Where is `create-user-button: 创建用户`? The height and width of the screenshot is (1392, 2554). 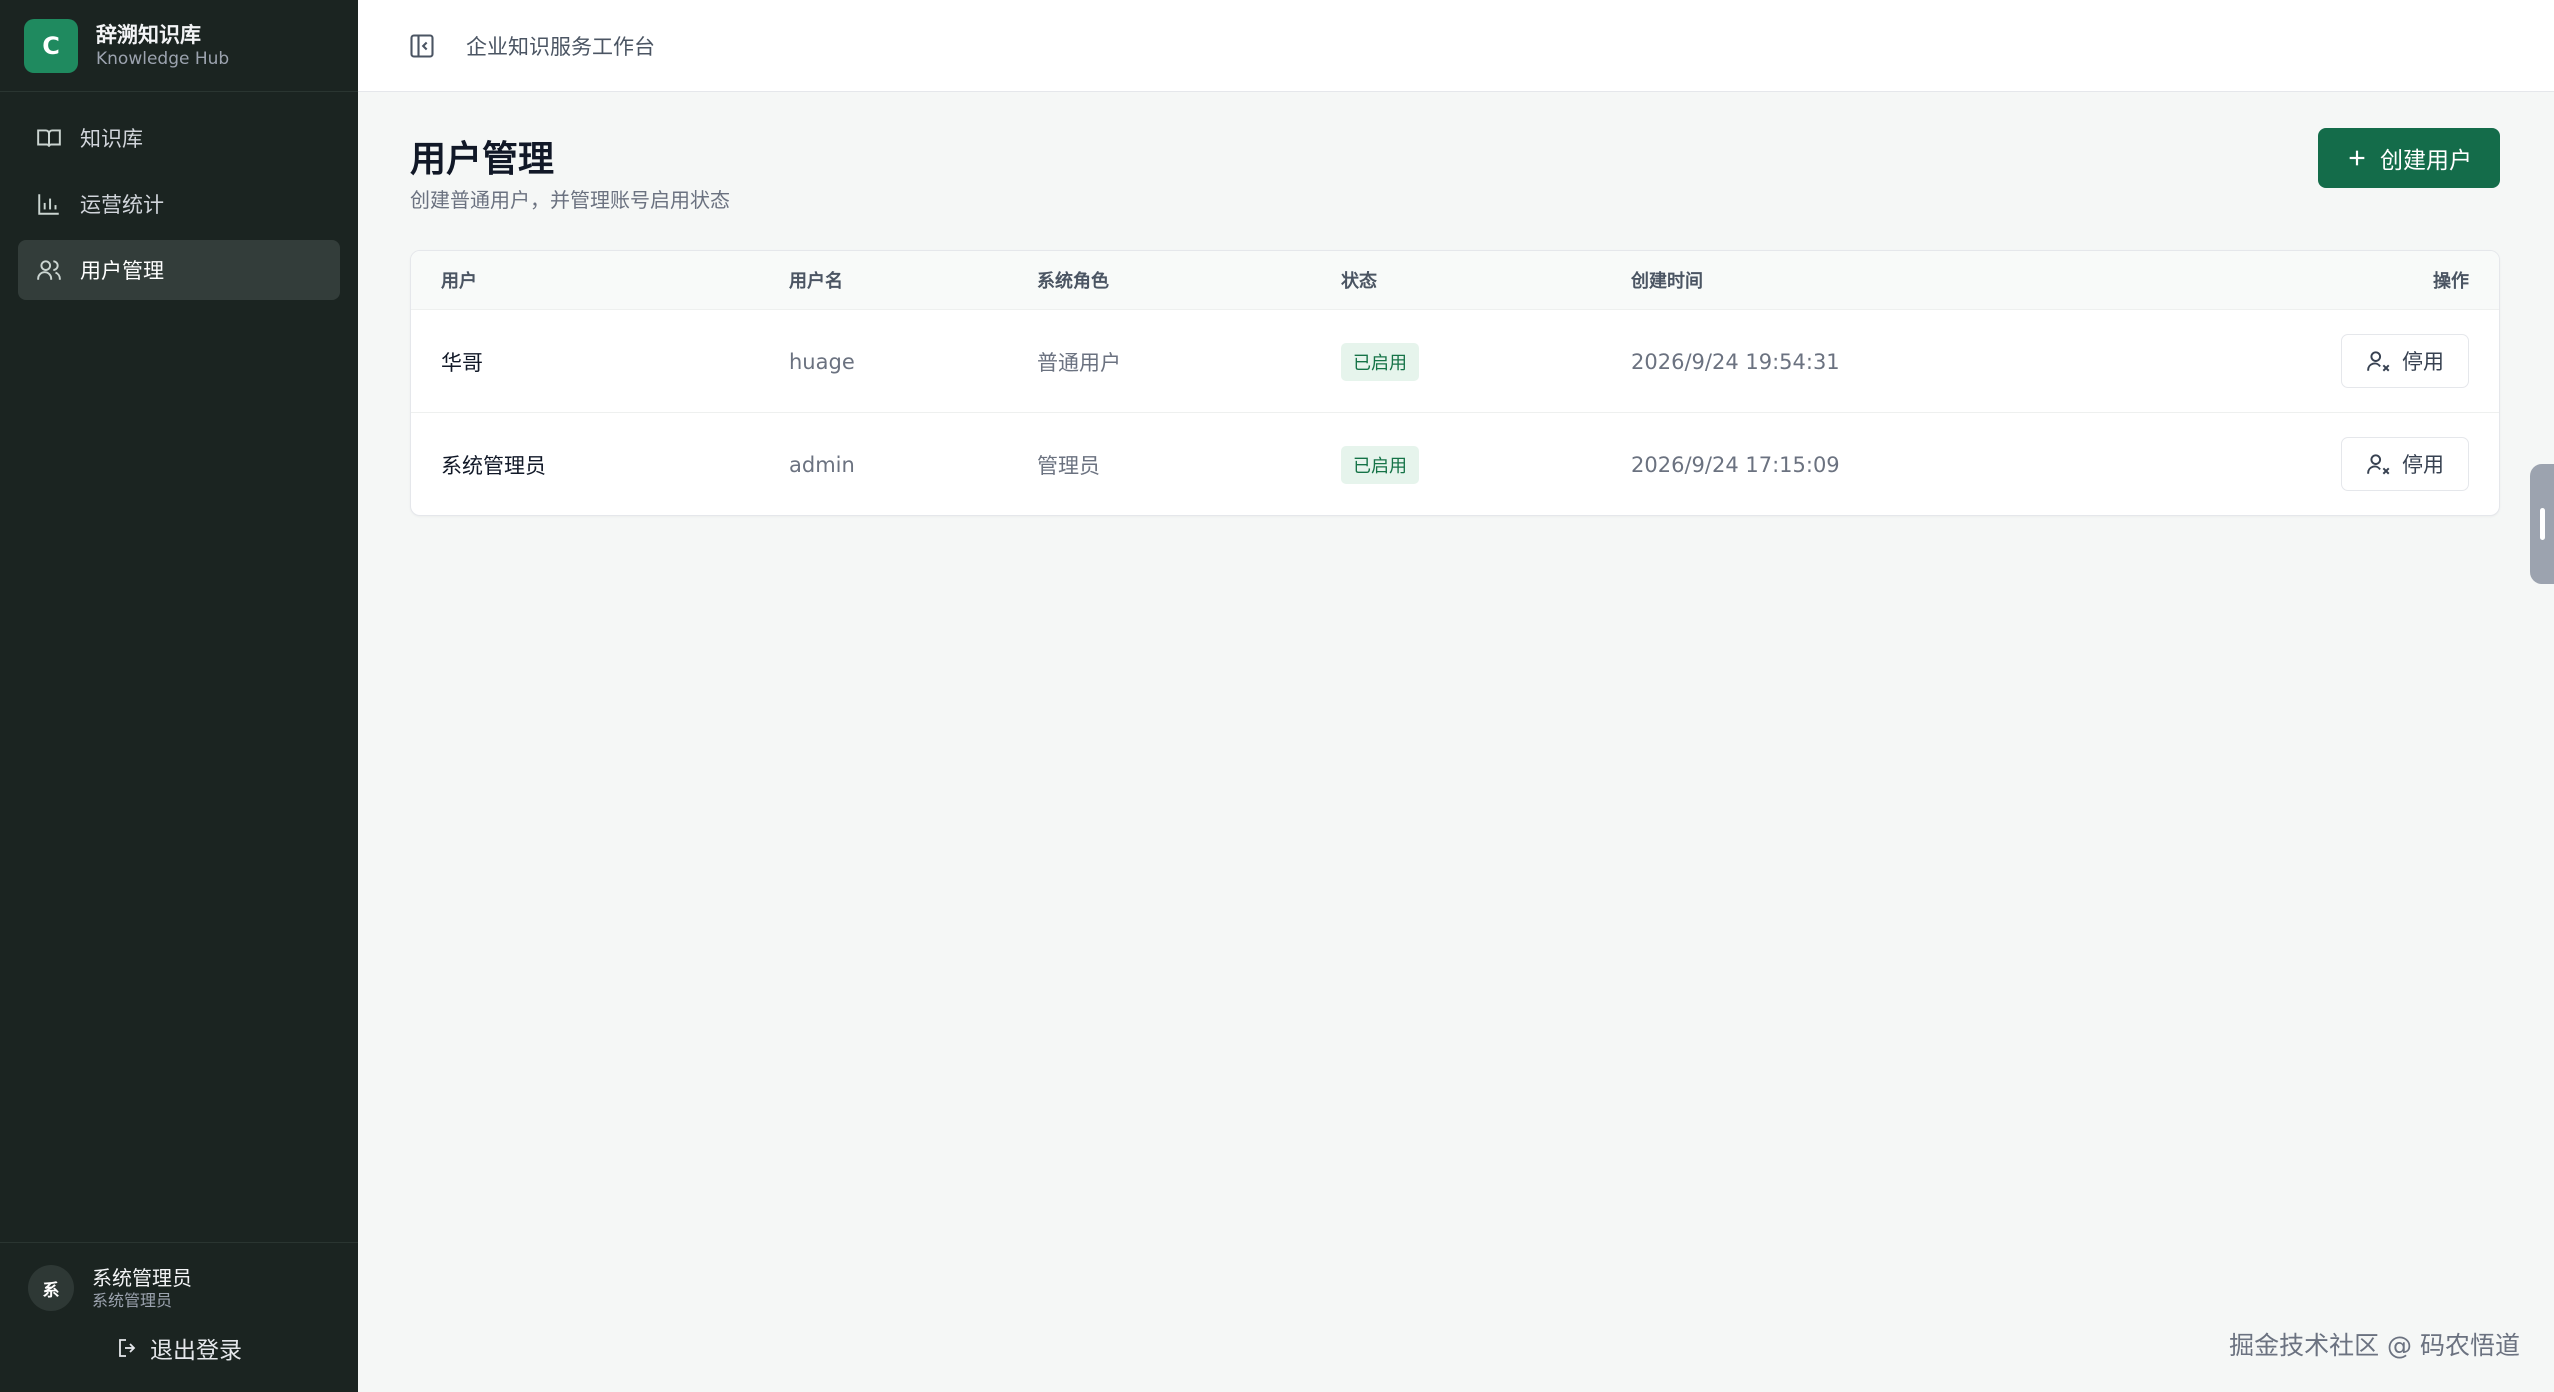 create-user-button: 创建用户 is located at coordinates (2409, 158).